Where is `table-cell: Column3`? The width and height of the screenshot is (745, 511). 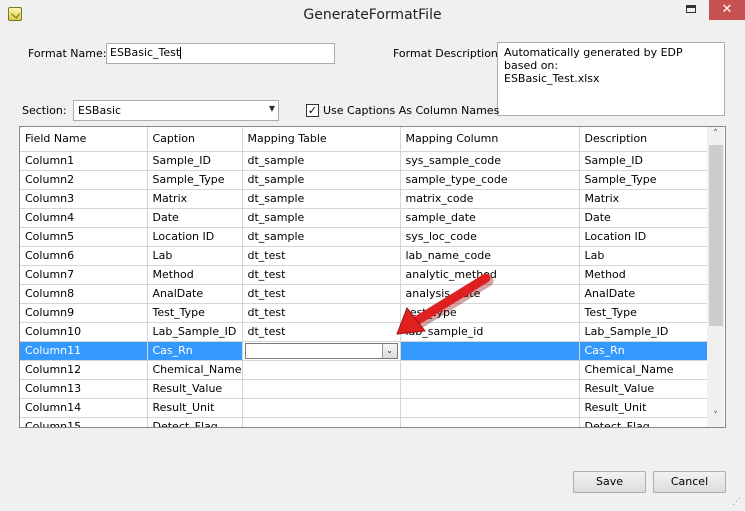
table-cell: Column3 is located at coordinates (84, 199).